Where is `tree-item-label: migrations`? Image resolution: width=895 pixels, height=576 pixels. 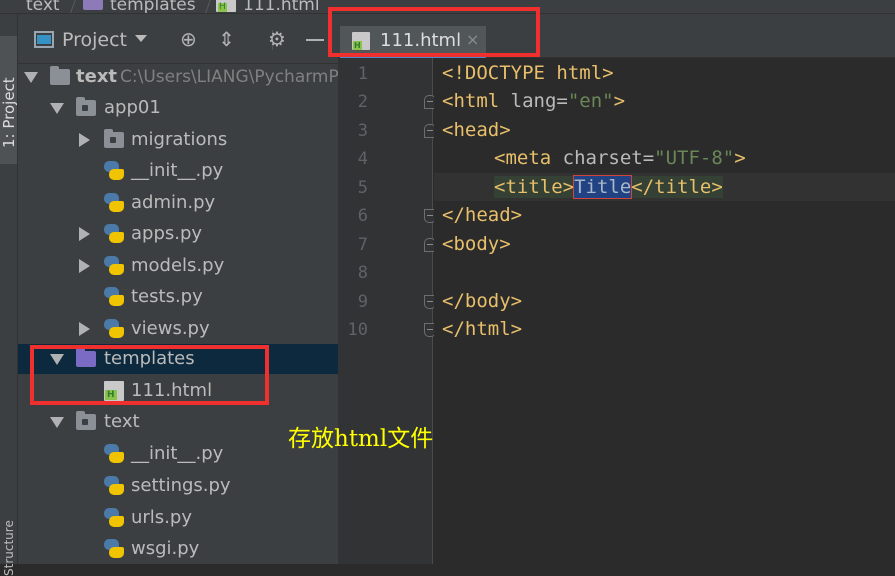
tree-item-label: migrations is located at coordinates (179, 139).